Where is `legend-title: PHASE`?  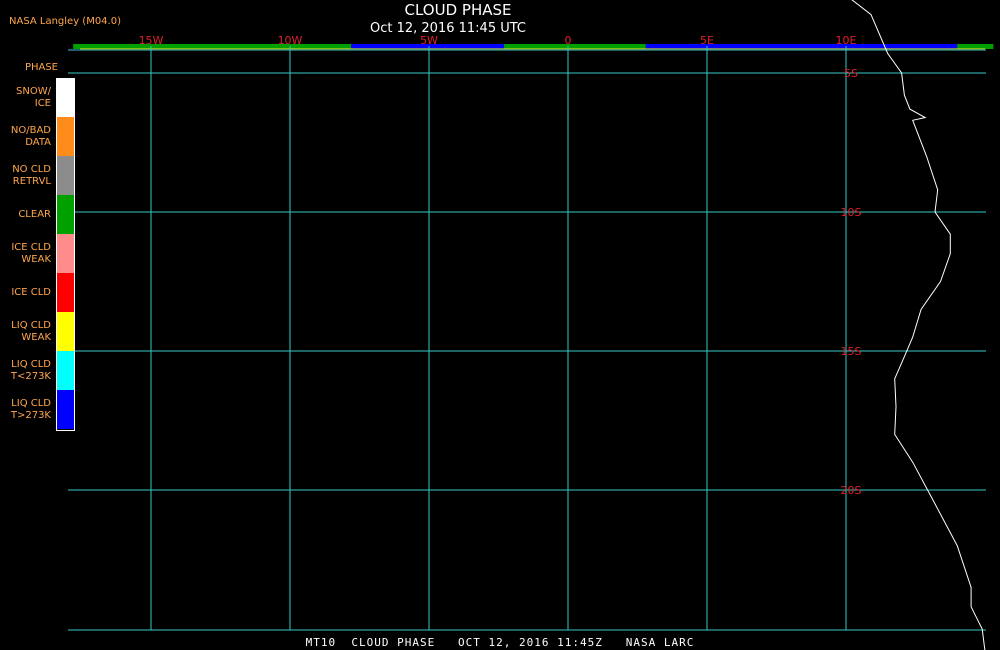 legend-title: PHASE is located at coordinates (41, 67).